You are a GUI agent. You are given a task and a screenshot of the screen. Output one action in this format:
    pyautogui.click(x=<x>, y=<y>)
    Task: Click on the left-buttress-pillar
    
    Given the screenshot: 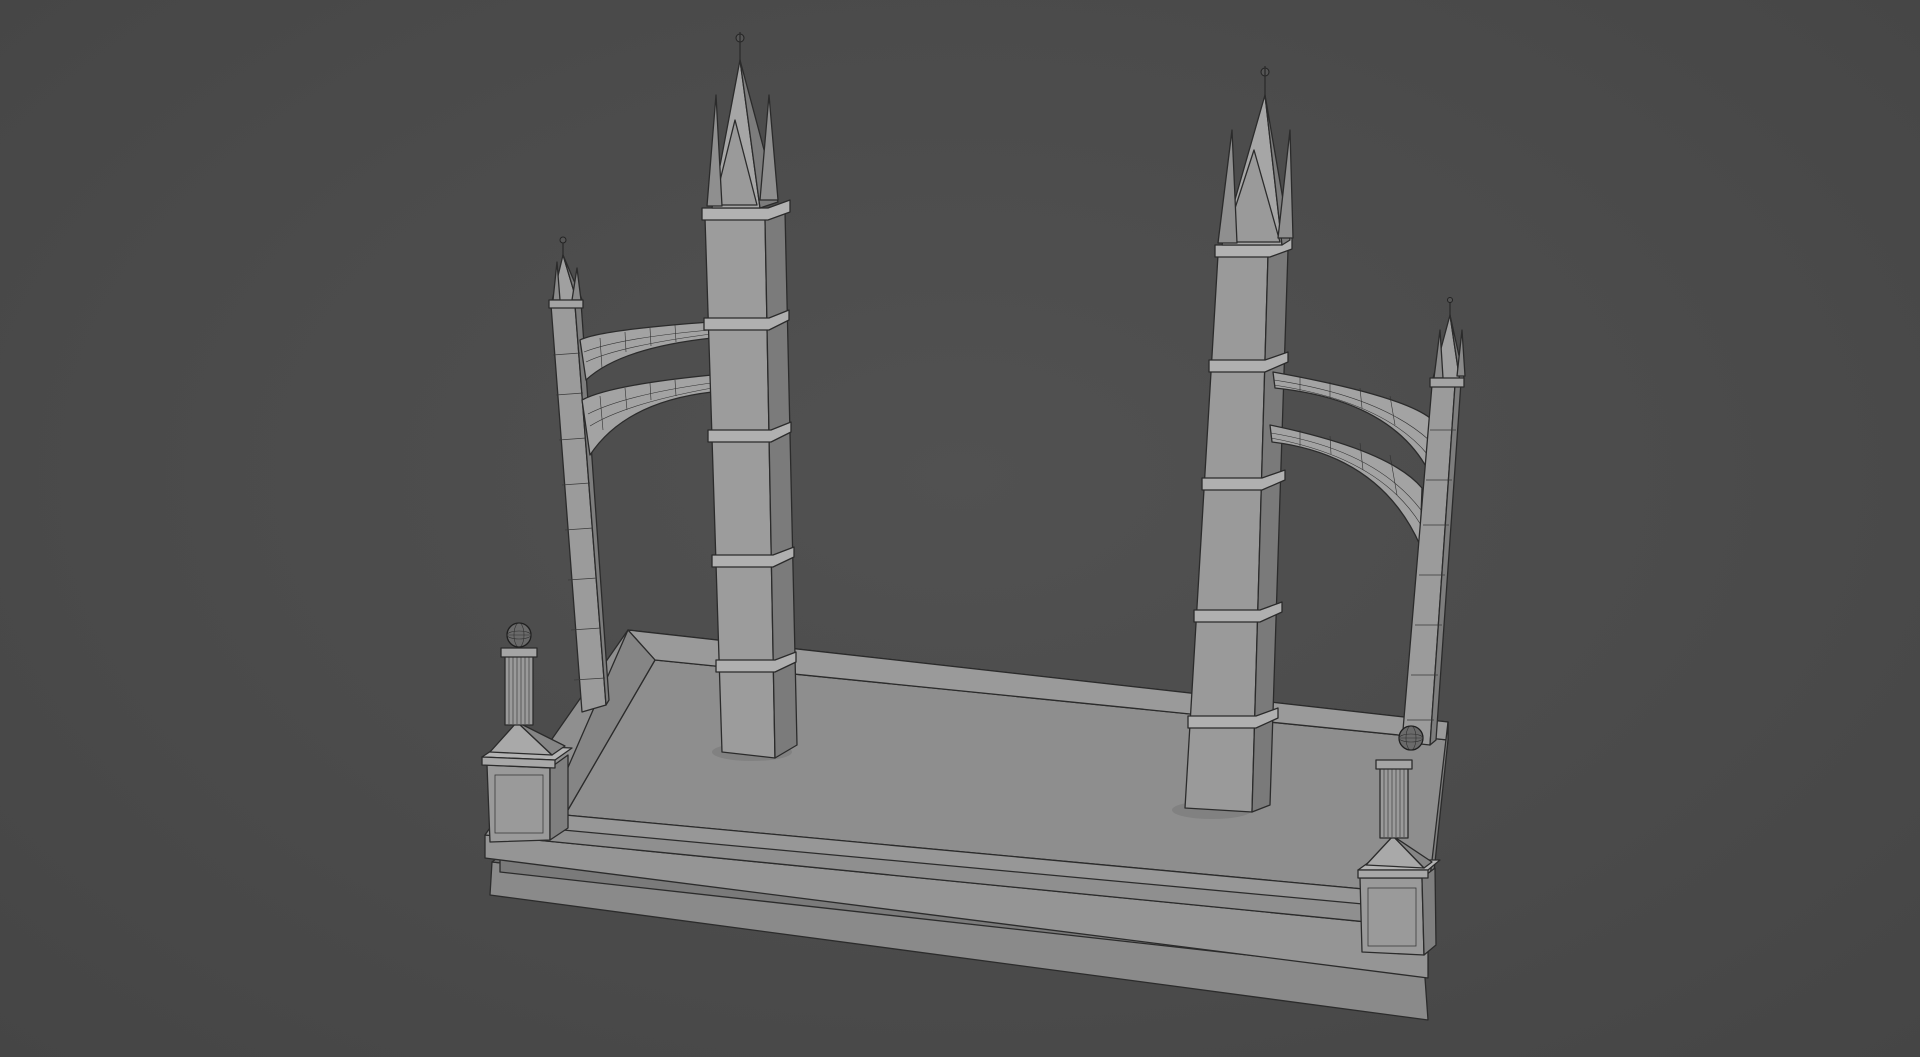 What is the action you would take?
    pyautogui.click(x=579, y=474)
    